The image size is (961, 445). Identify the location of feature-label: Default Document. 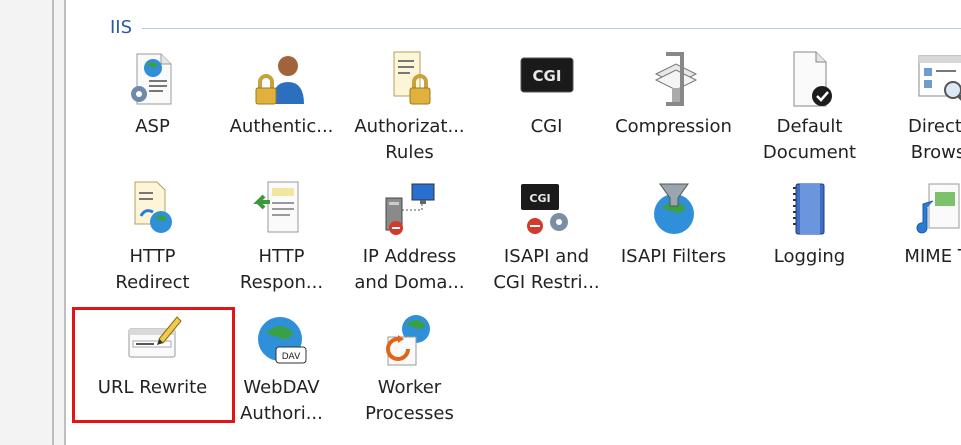
(809, 139).